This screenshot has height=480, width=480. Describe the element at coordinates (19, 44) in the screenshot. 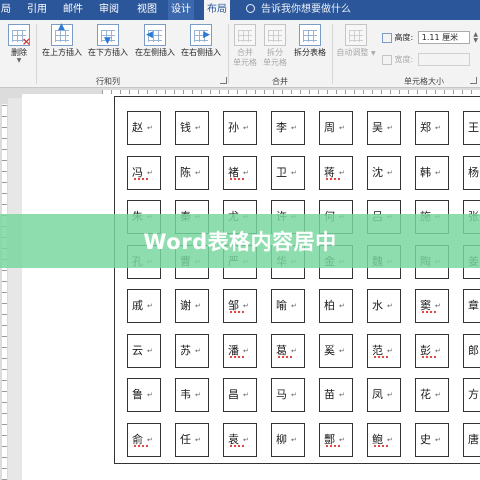

I see `delete-button: × 删除 ▼` at that location.